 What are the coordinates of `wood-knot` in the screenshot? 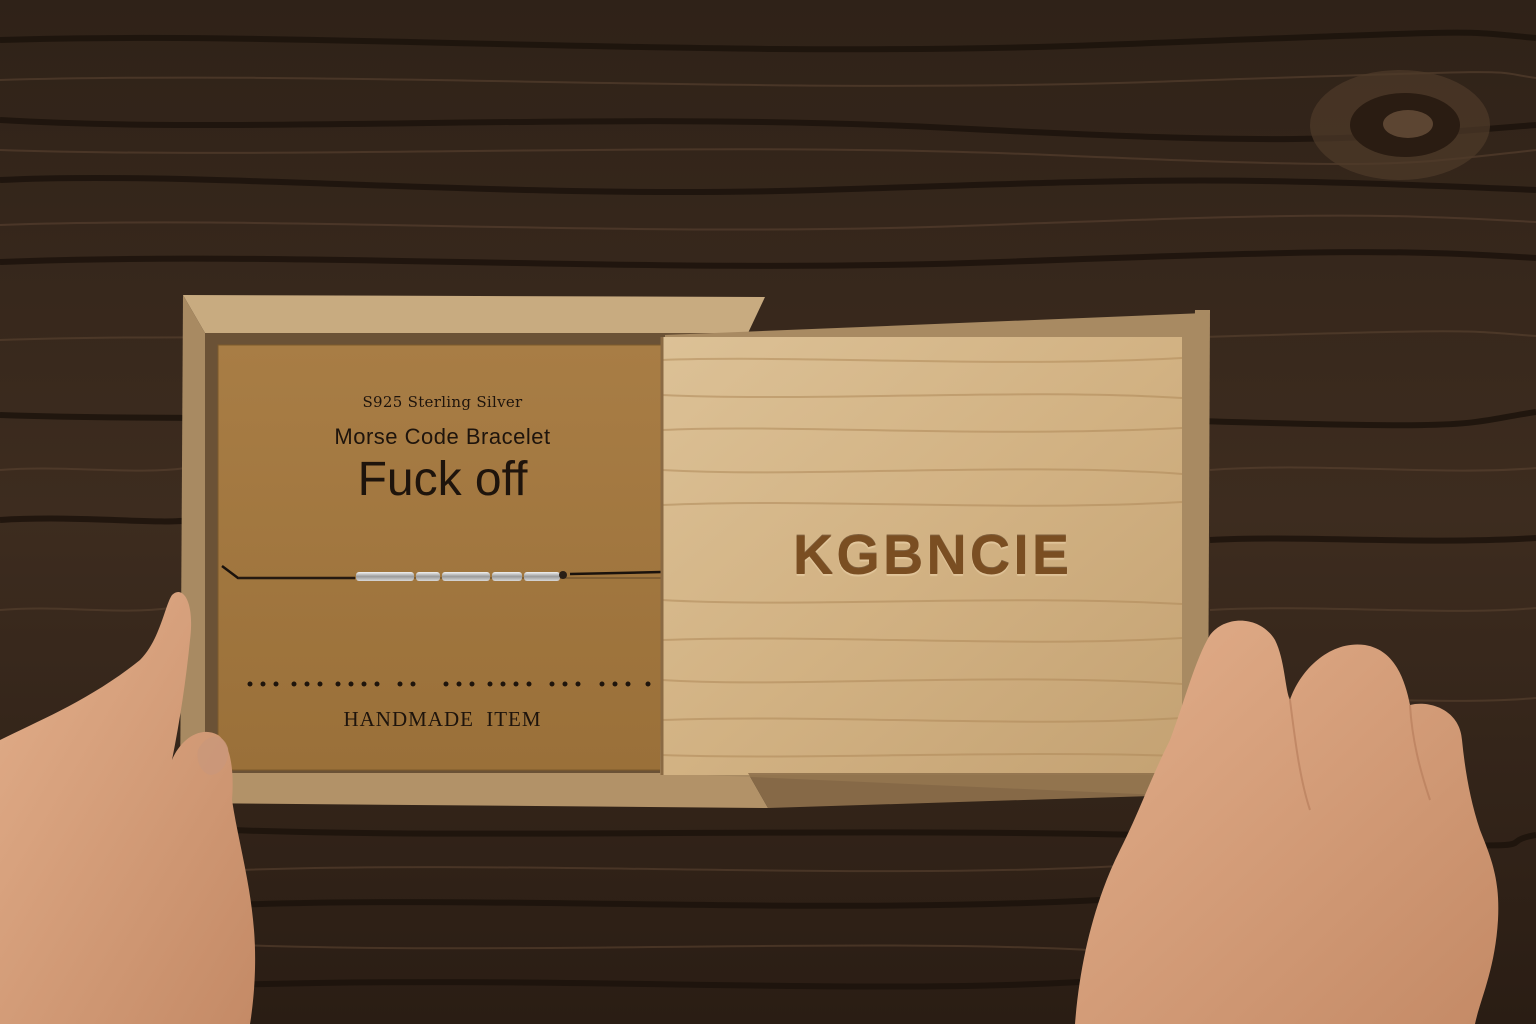 It's located at (1400, 125).